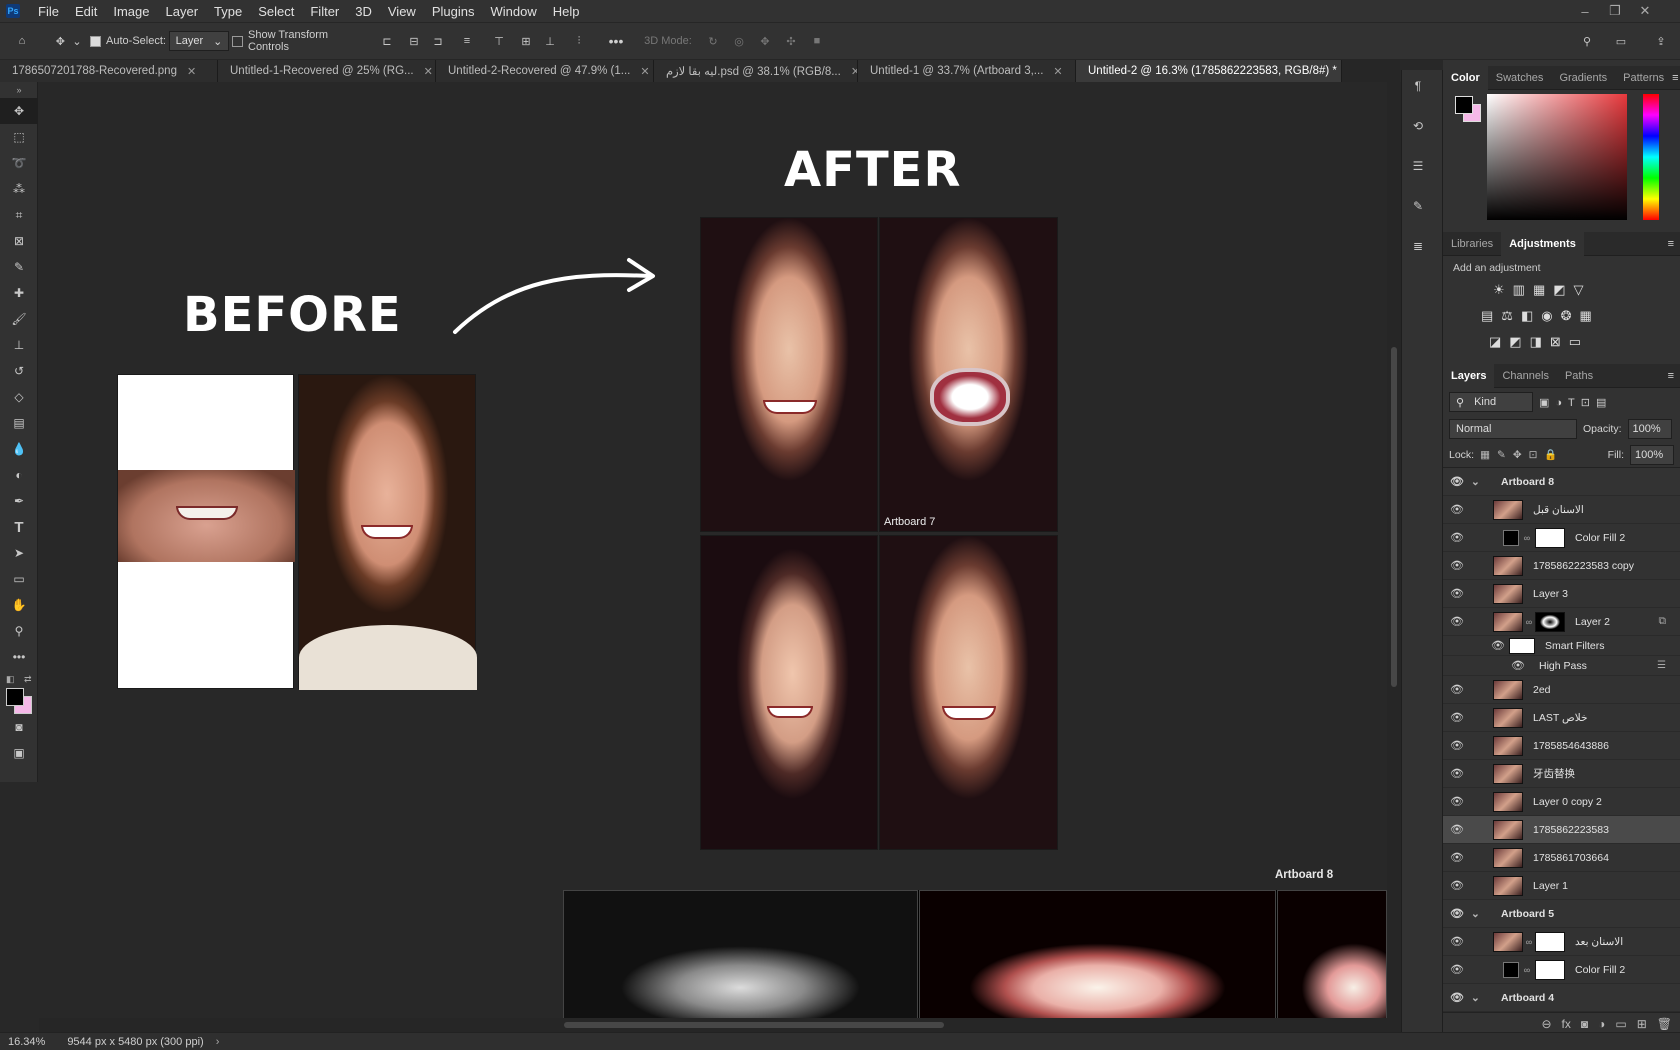  I want to click on layer-row: 👁 ∞ الاسنان بعد, so click(1561, 942).